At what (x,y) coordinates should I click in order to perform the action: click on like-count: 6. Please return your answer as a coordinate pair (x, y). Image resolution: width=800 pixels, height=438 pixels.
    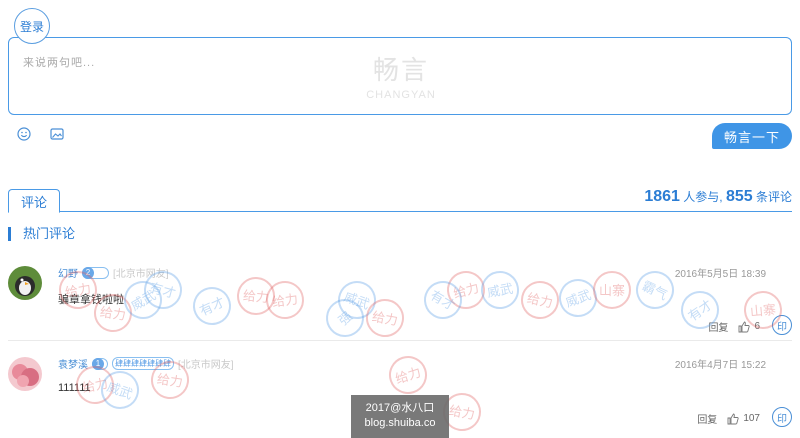
    Looking at the image, I should click on (757, 326).